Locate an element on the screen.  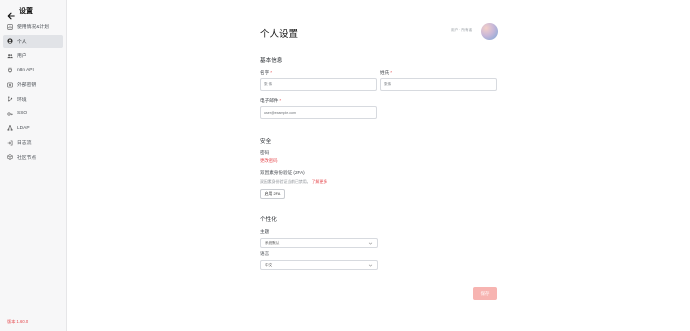
last-name-field is located at coordinates (438, 84).